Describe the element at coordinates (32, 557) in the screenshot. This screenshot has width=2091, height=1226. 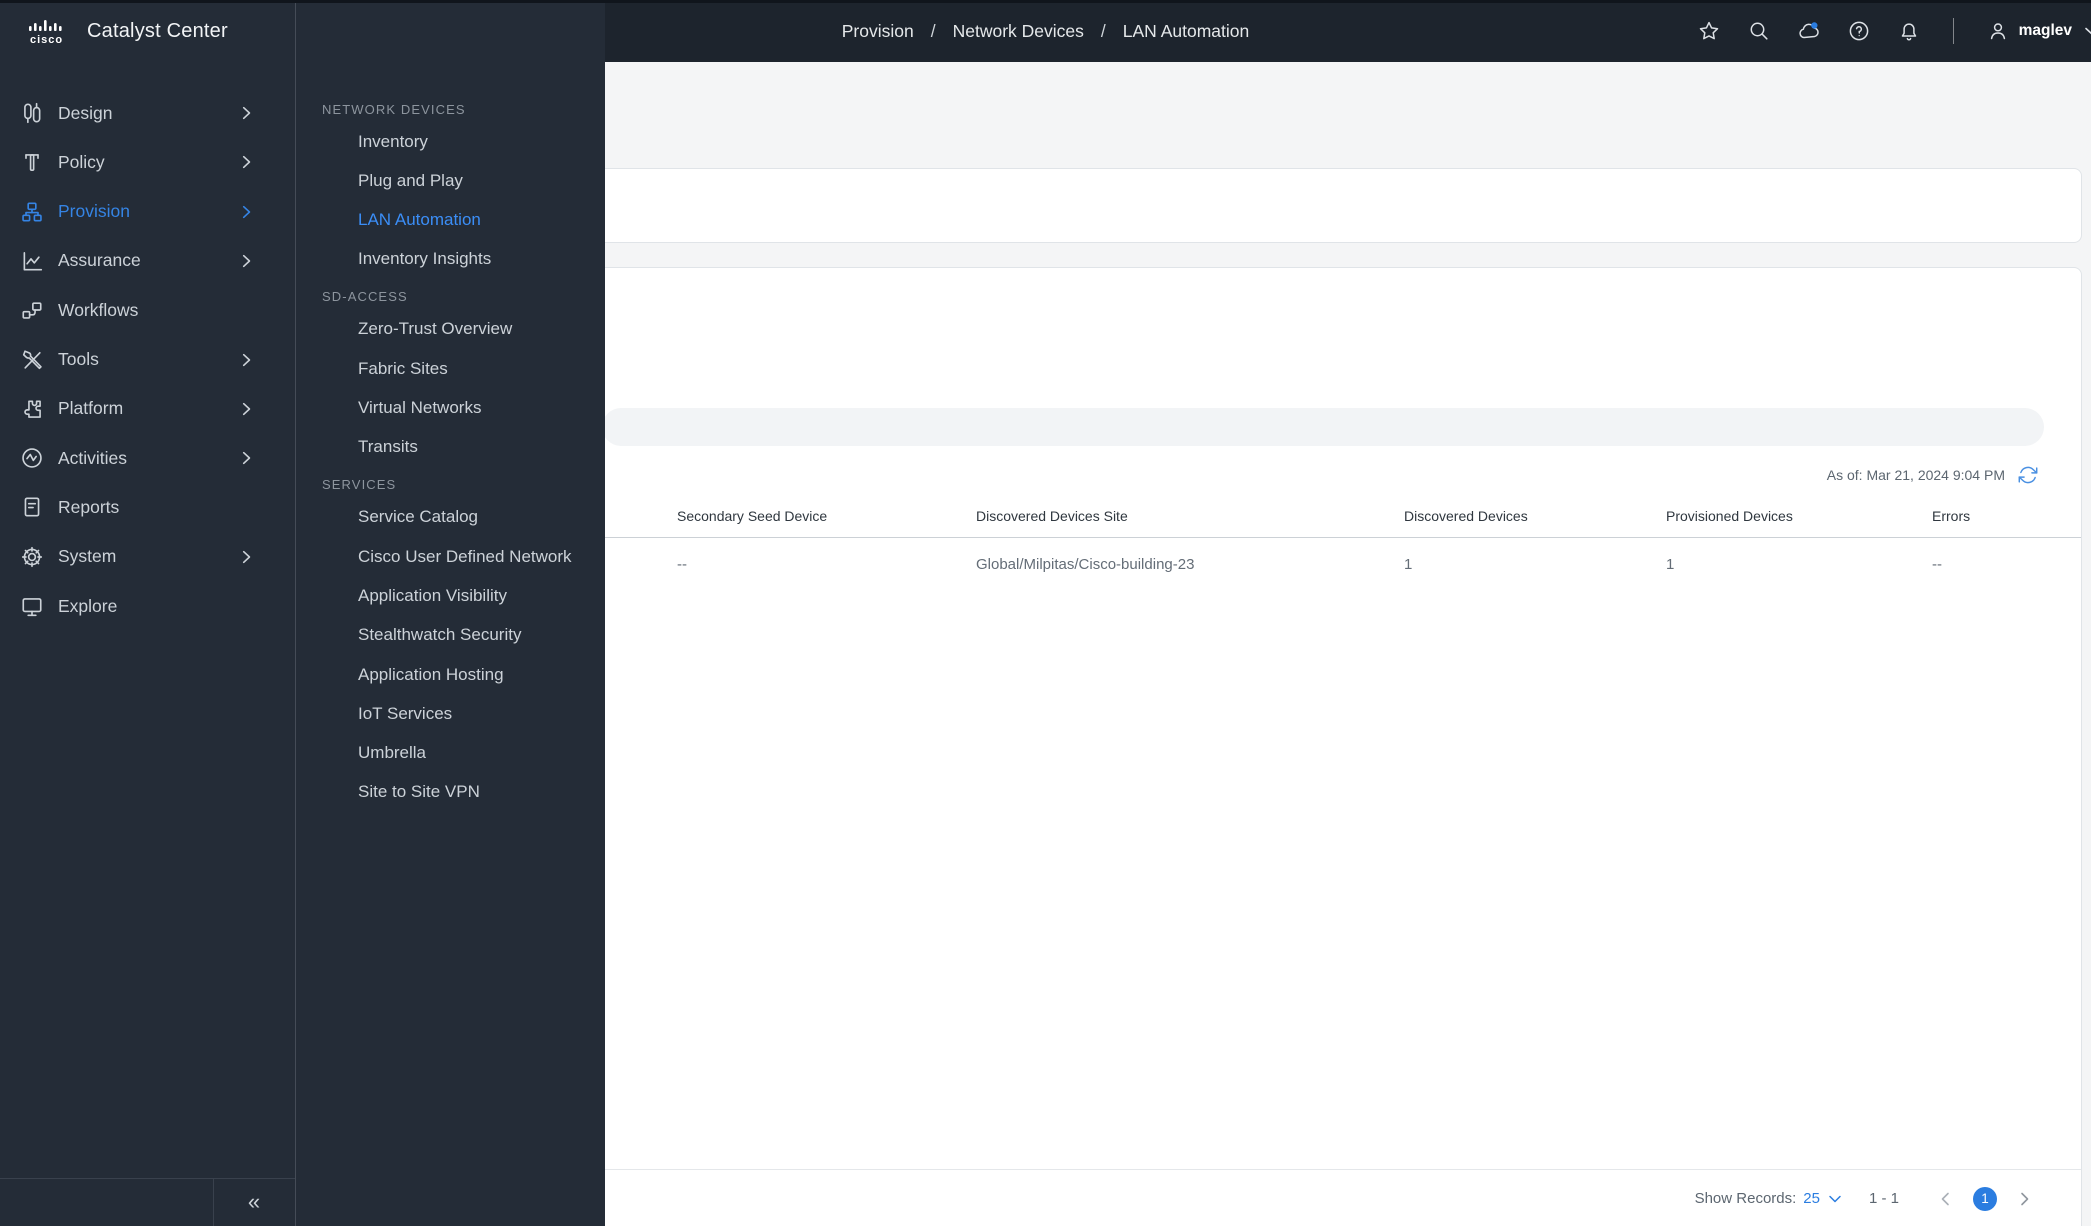
I see `system-icon` at that location.